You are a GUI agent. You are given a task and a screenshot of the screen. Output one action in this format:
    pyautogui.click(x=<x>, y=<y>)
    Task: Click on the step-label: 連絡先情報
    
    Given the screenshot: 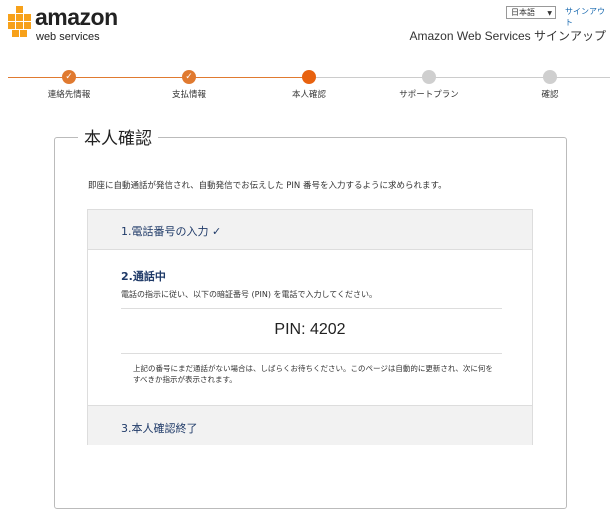 What is the action you would take?
    pyautogui.click(x=69, y=95)
    